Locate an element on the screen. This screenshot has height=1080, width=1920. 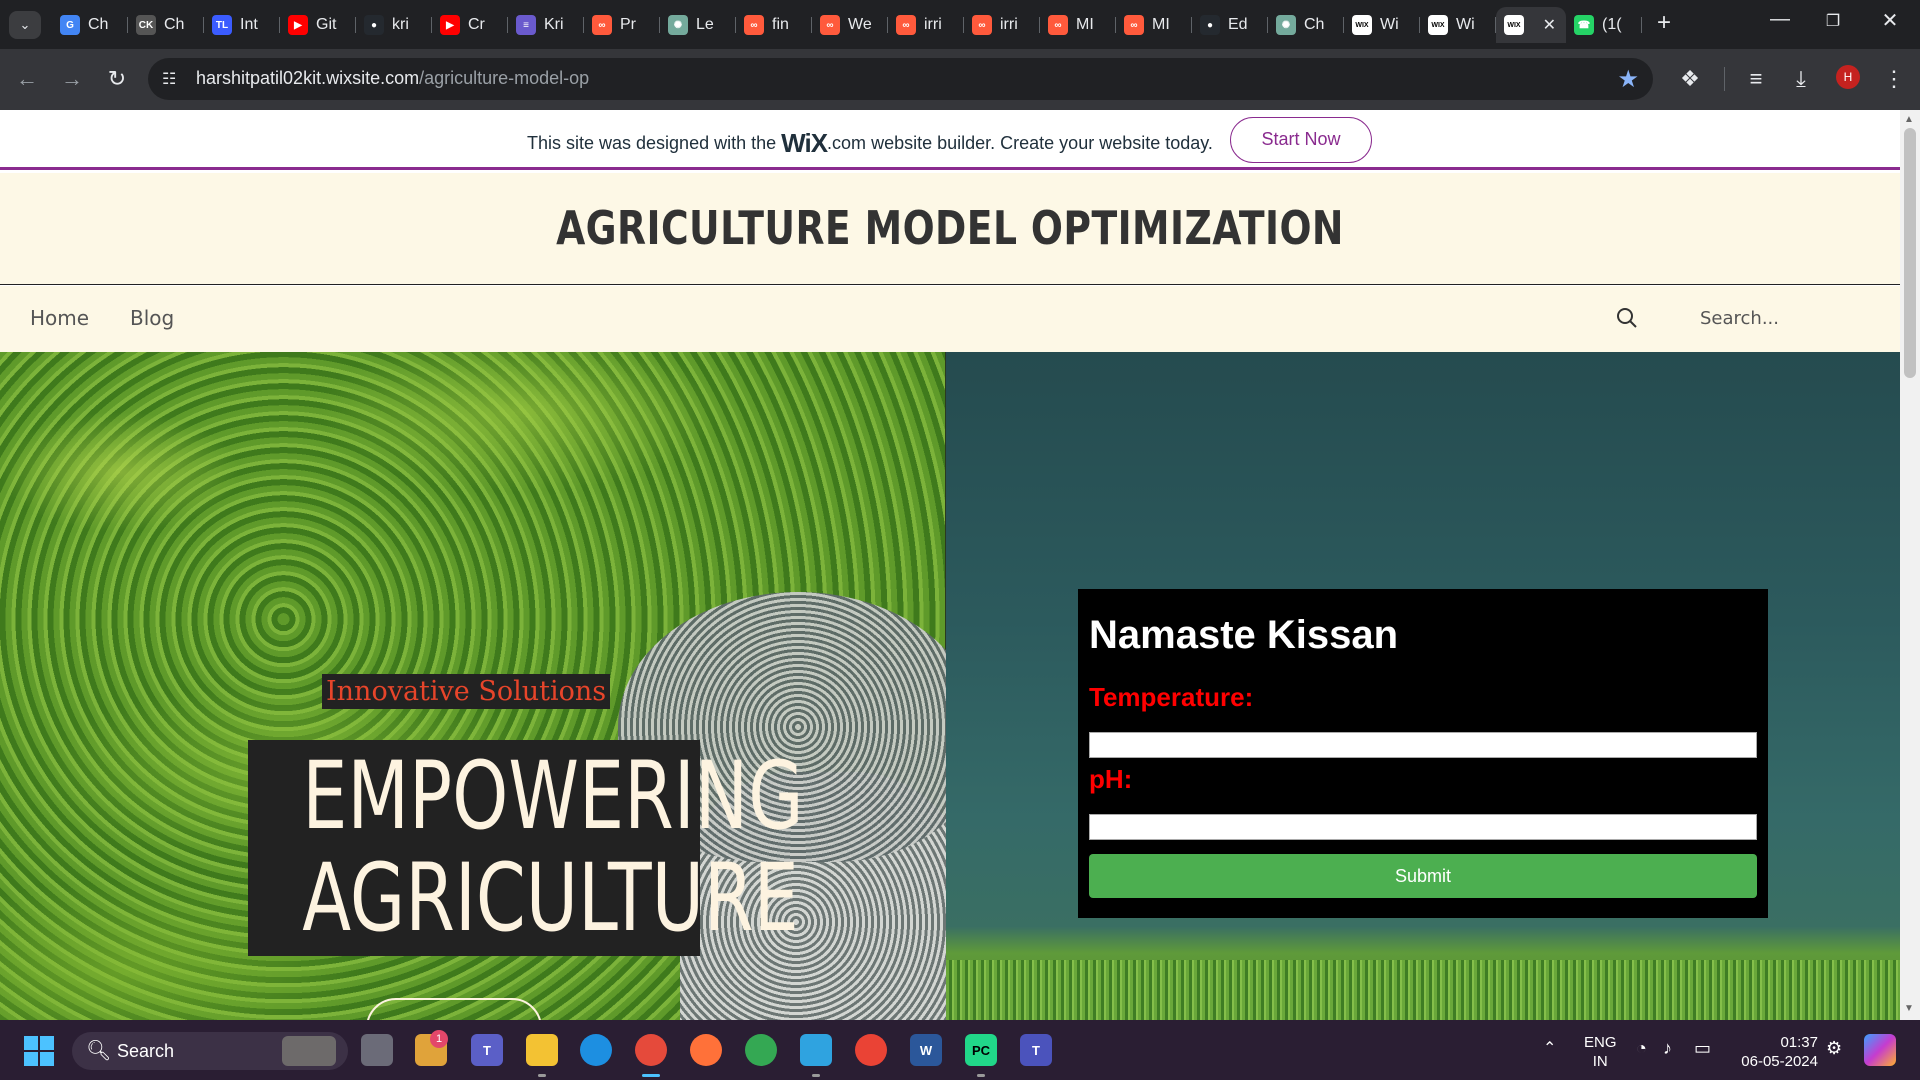
browser-tab: TL Int is located at coordinates (242, 25).